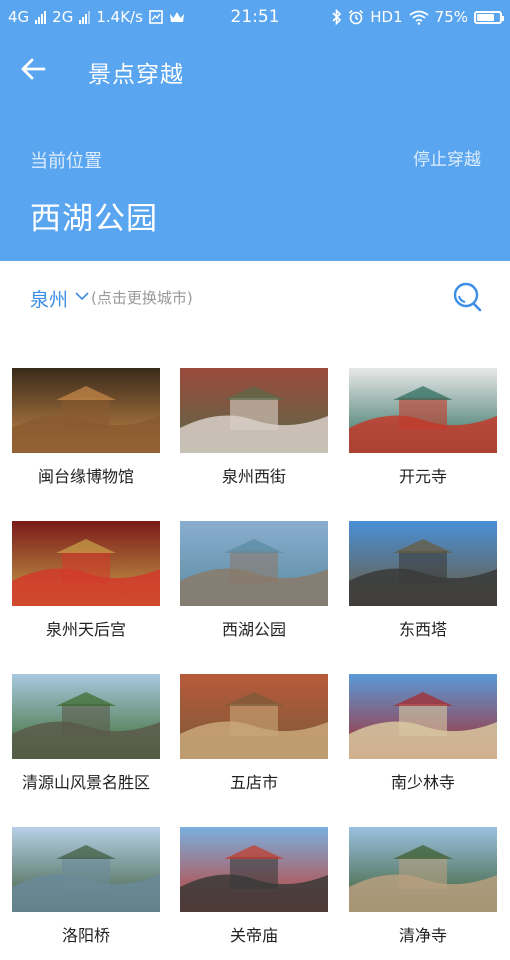 The height and width of the screenshot is (960, 510). Describe the element at coordinates (254, 934) in the screenshot. I see `attraction-name: 关帝庙` at that location.